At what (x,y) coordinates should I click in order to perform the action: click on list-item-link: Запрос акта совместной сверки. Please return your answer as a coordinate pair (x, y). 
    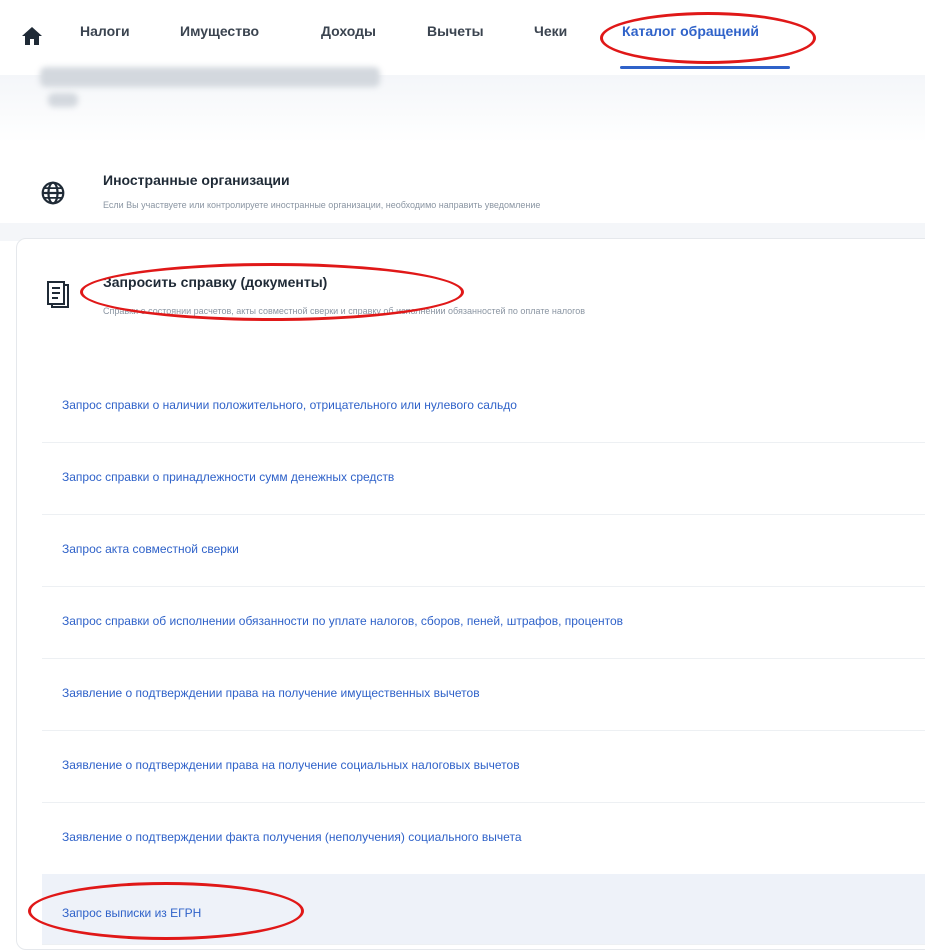
    Looking at the image, I should click on (150, 549).